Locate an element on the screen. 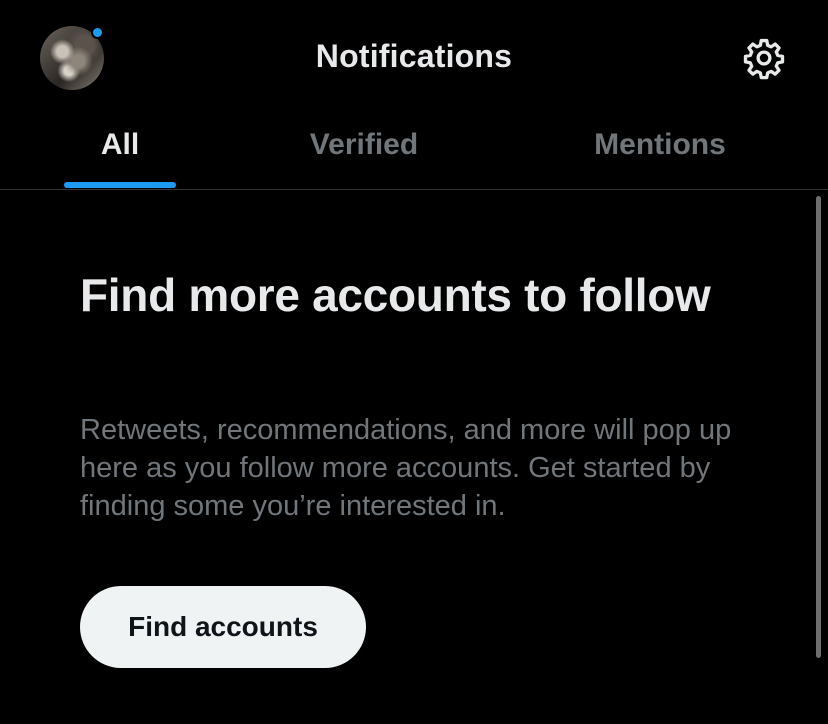 This screenshot has height=724, width=828. tab-mentions: Mentions is located at coordinates (660, 145).